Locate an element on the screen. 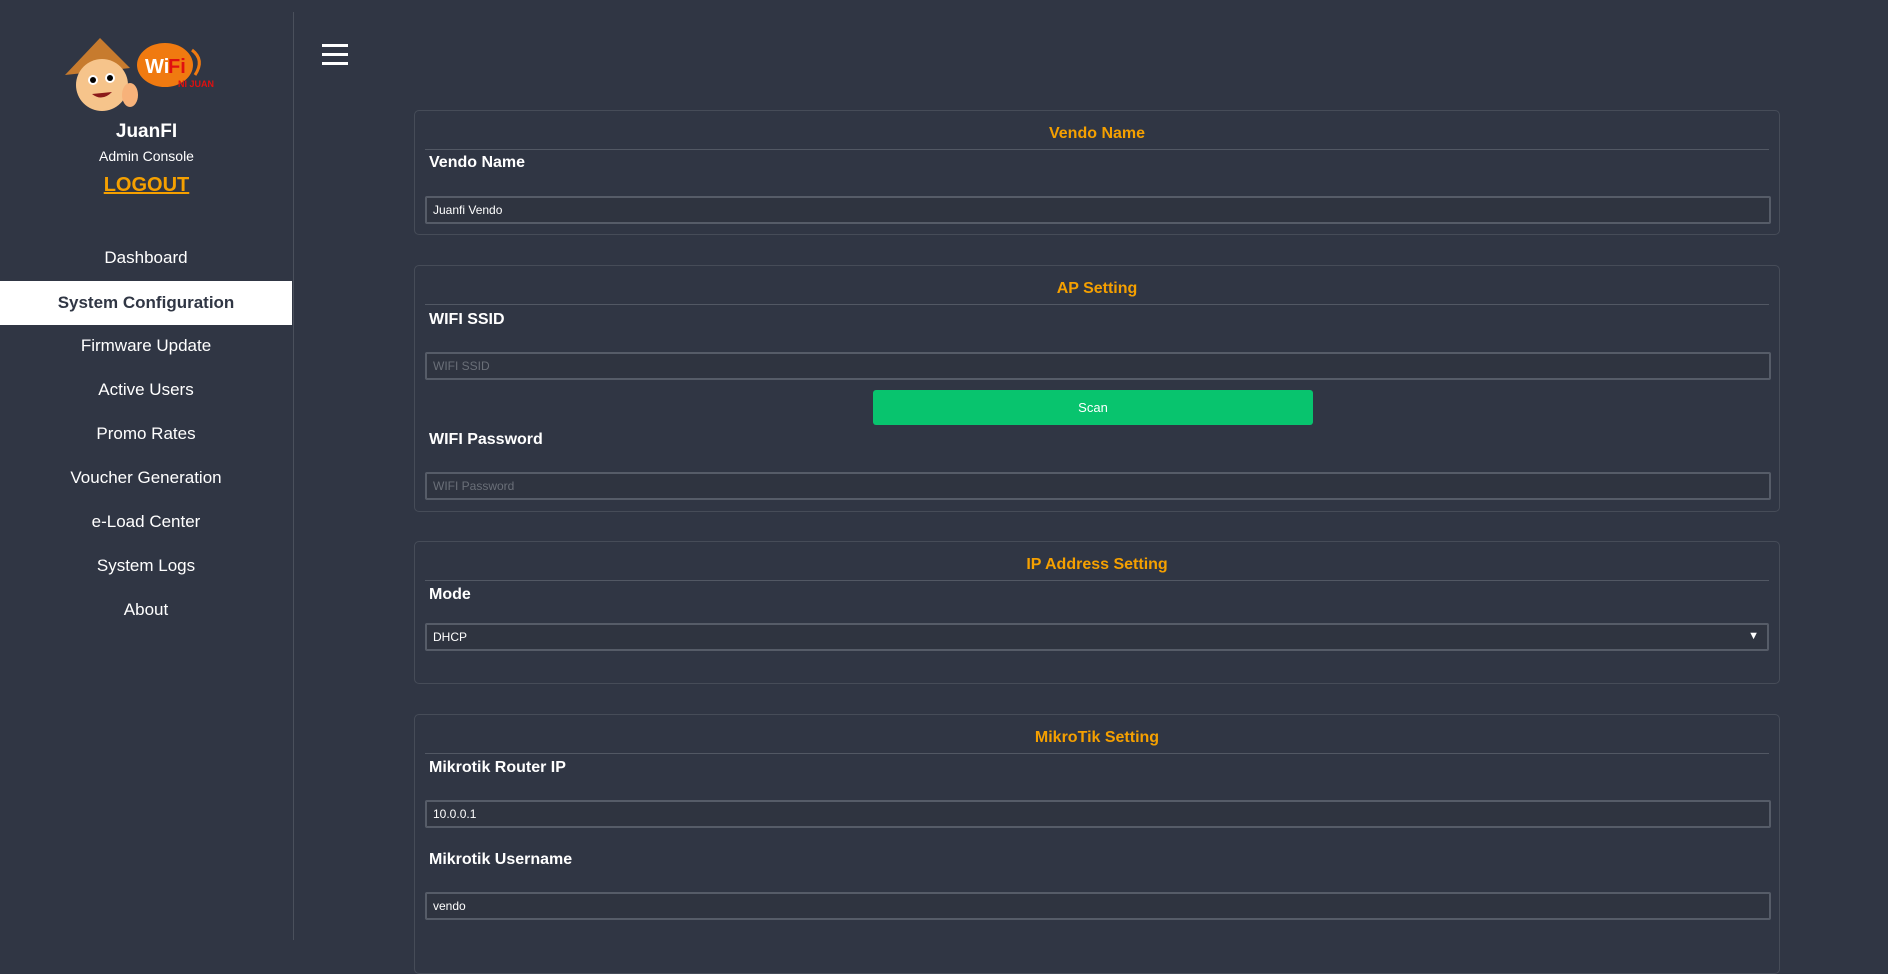 Image resolution: width=1888 pixels, height=974 pixels. mikrotik-username-label: Mikrotik Username is located at coordinates (501, 859).